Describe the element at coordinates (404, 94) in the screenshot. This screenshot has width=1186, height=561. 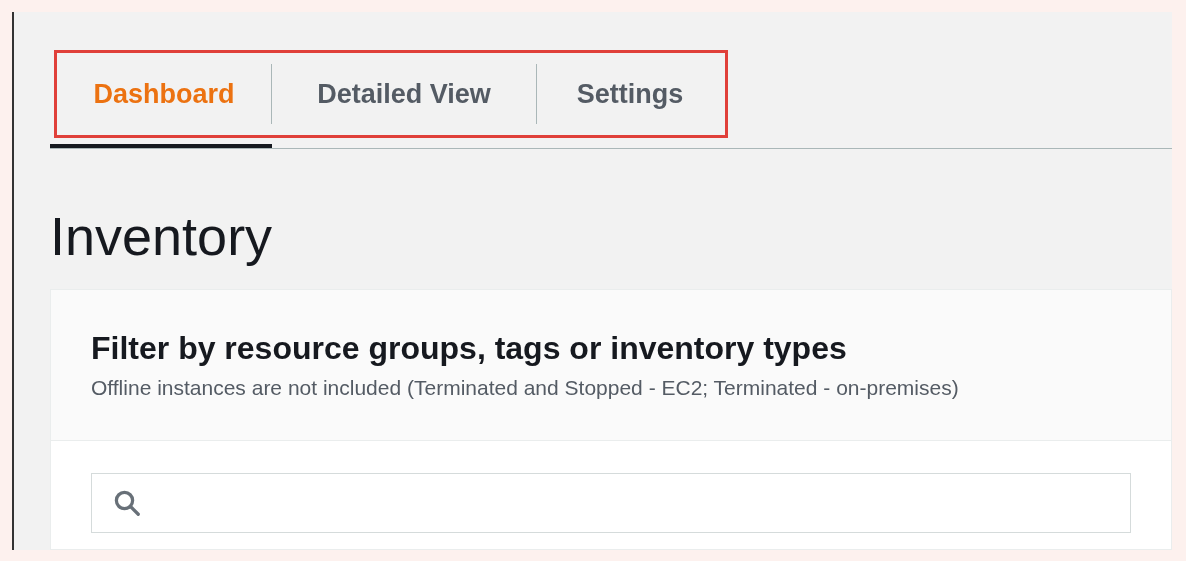
I see `tab: Detailed View` at that location.